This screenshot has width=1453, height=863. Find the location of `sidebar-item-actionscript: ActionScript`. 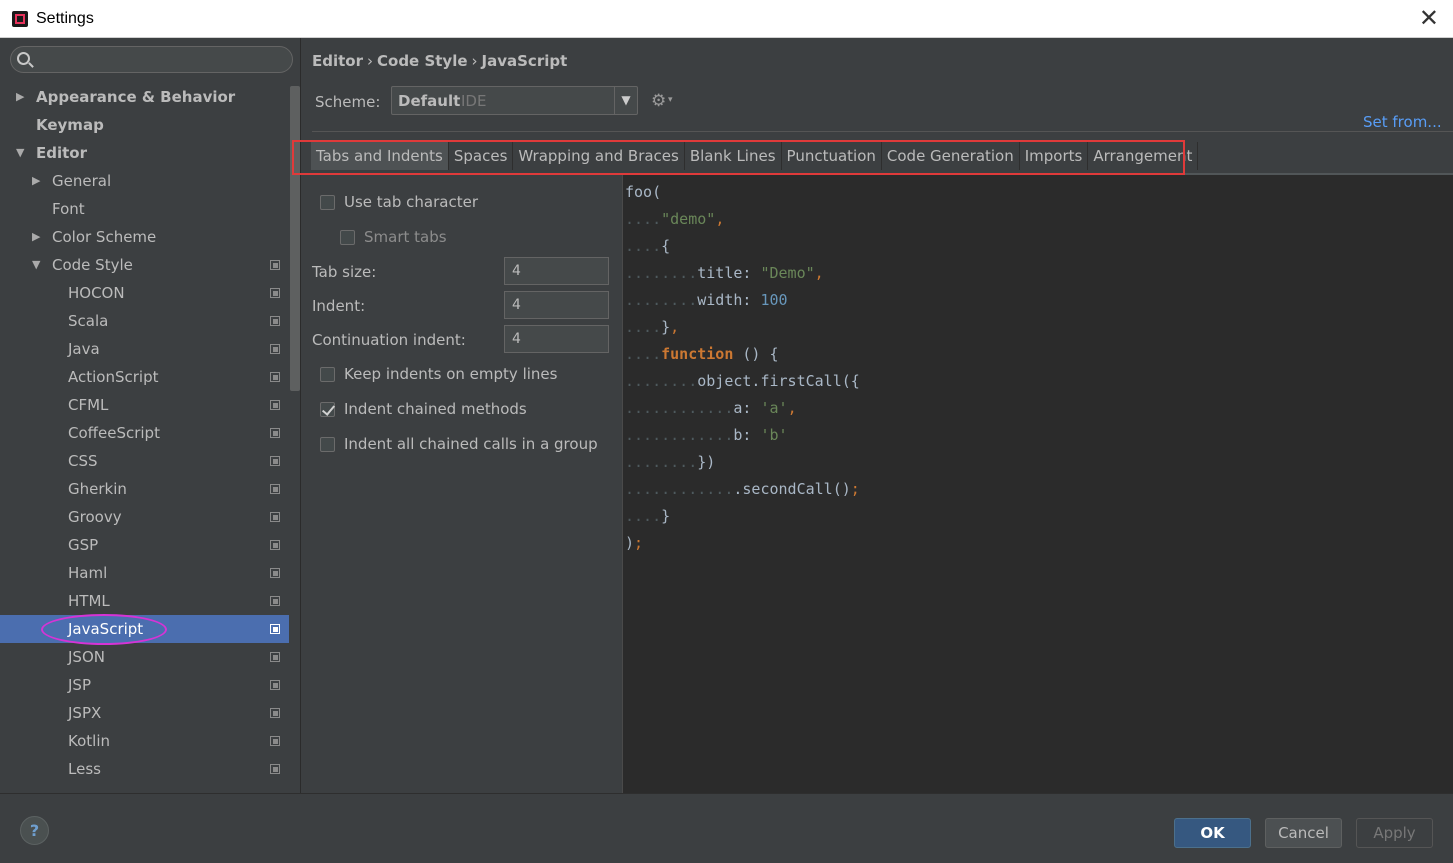

sidebar-item-actionscript: ActionScript is located at coordinates (144, 377).